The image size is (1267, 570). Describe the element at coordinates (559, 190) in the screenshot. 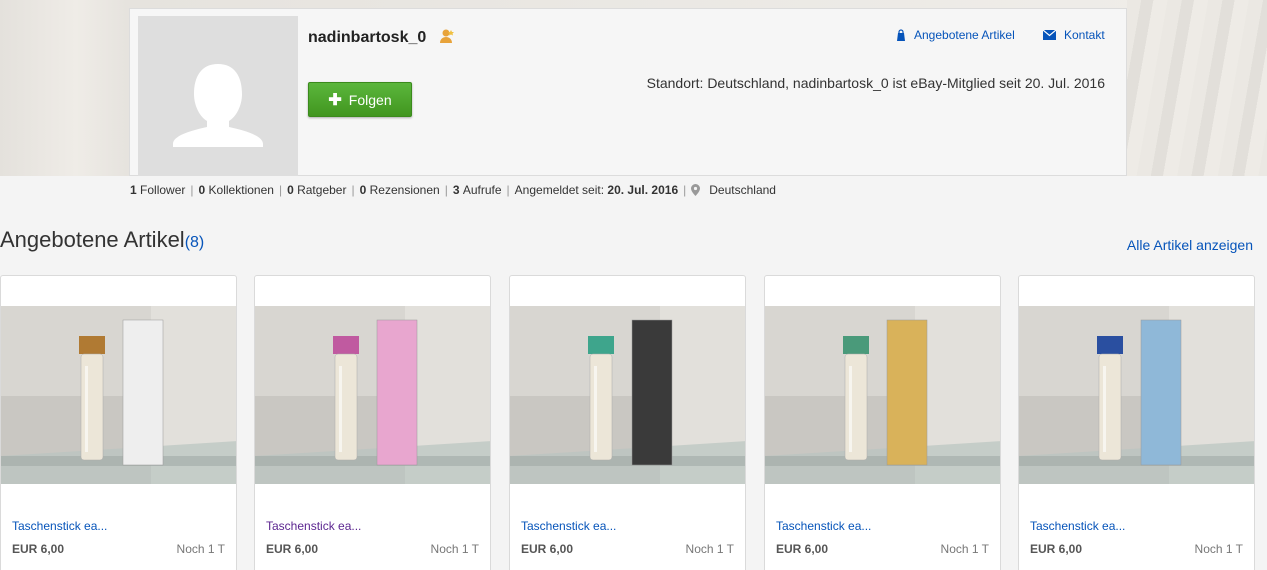

I see `member-since-label: Angemeldet seit:` at that location.